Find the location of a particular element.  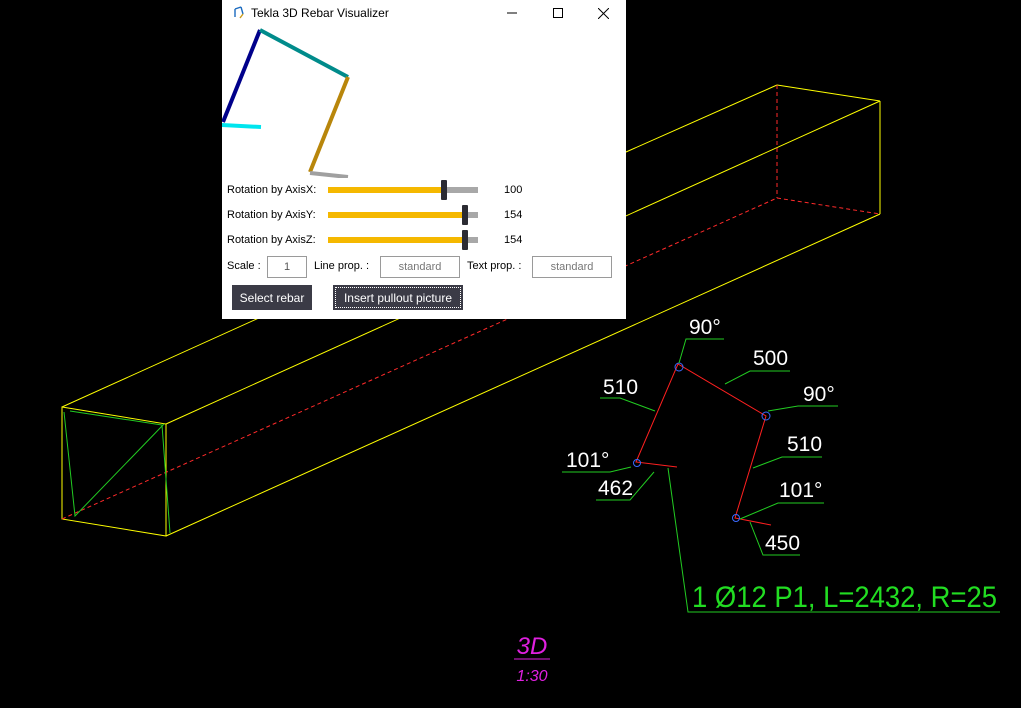

dim-angle-top: 90° is located at coordinates (705, 327).